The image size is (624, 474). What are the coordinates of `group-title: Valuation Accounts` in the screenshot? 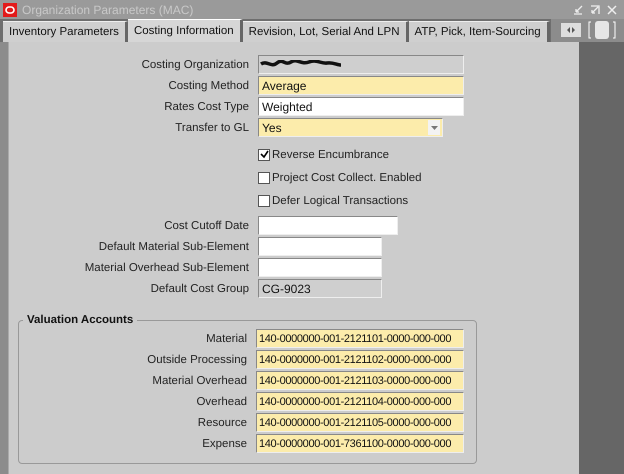 It's located at (80, 320).